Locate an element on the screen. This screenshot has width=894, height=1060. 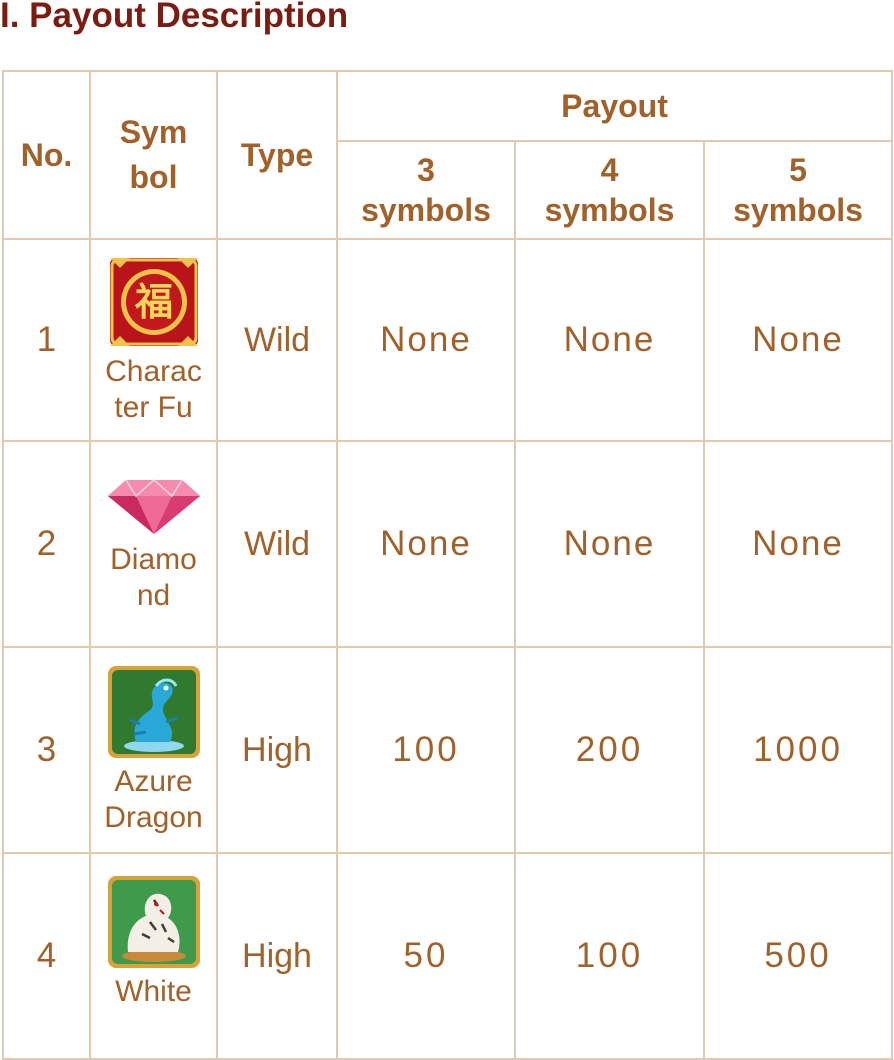
payout-5: 500 is located at coordinates (798, 956).